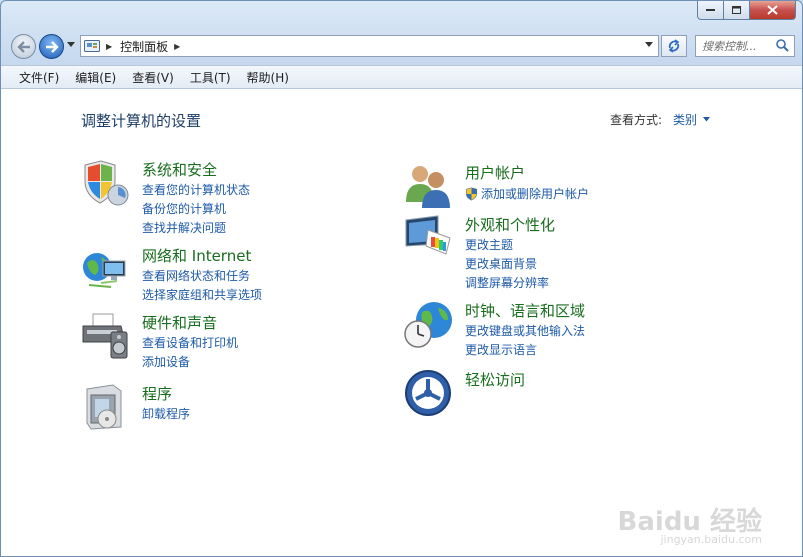  Describe the element at coordinates (196, 190) in the screenshot. I see `link-view-computer-status: 查看您的计算机状态` at that location.